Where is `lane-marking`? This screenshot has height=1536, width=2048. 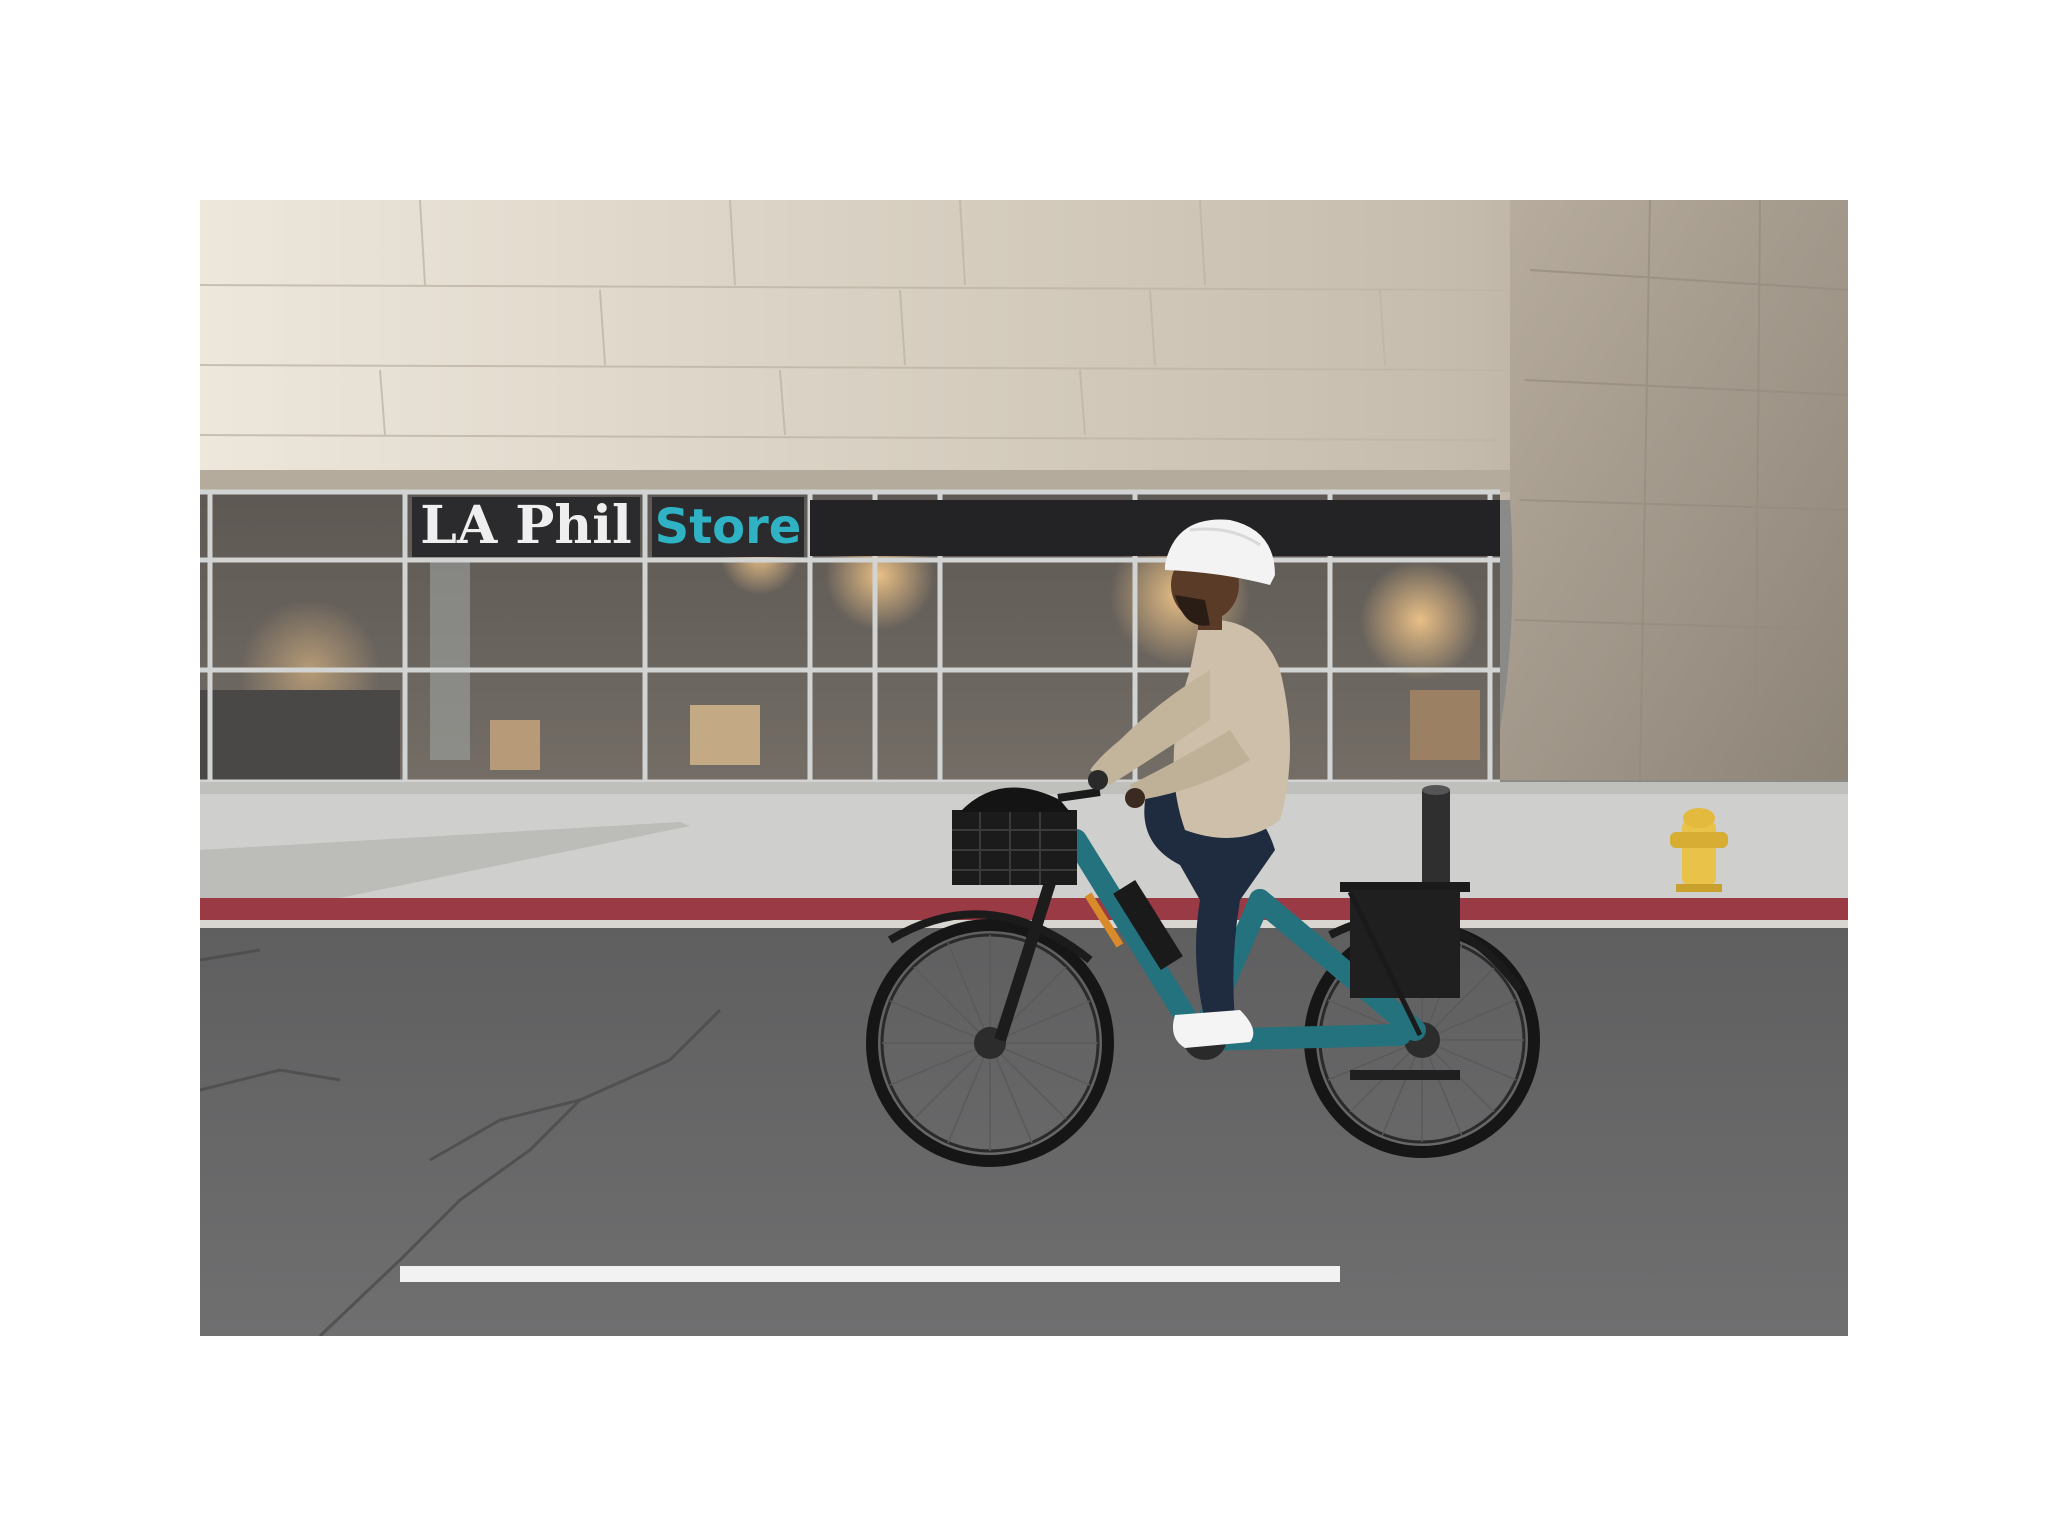
lane-marking is located at coordinates (870, 1274).